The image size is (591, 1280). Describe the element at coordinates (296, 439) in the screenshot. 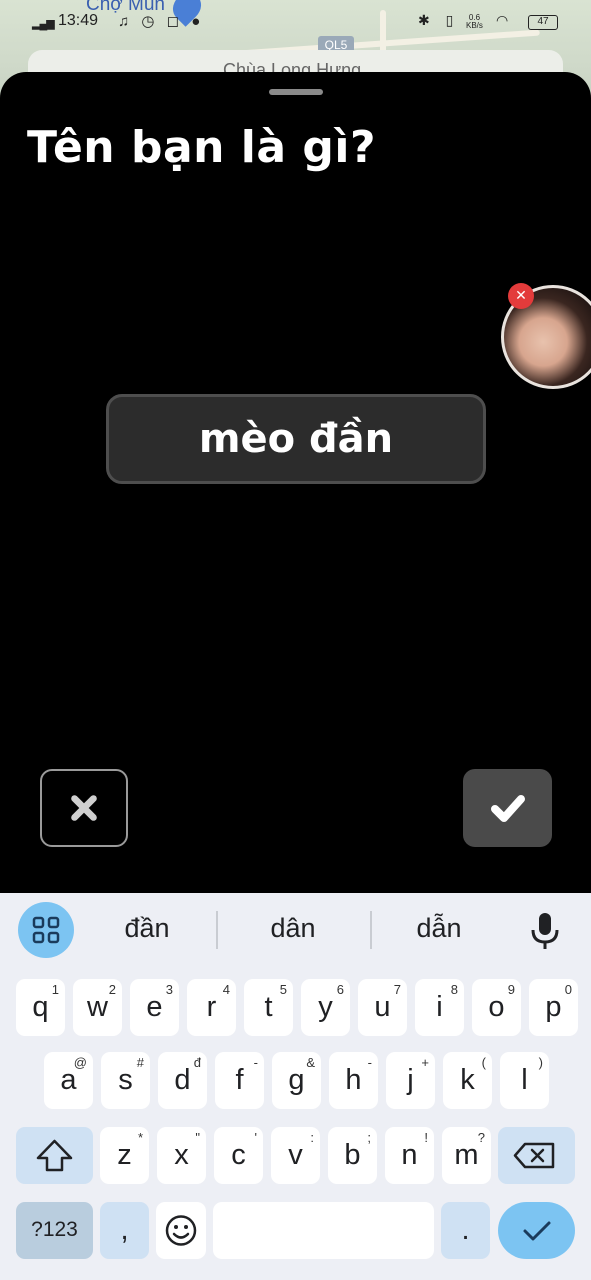

I see `name-input: mèo đần` at that location.